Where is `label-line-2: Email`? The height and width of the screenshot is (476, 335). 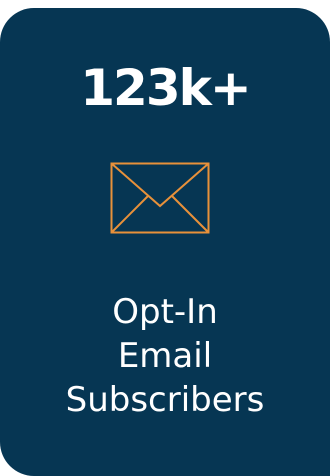 label-line-2: Email is located at coordinates (165, 356).